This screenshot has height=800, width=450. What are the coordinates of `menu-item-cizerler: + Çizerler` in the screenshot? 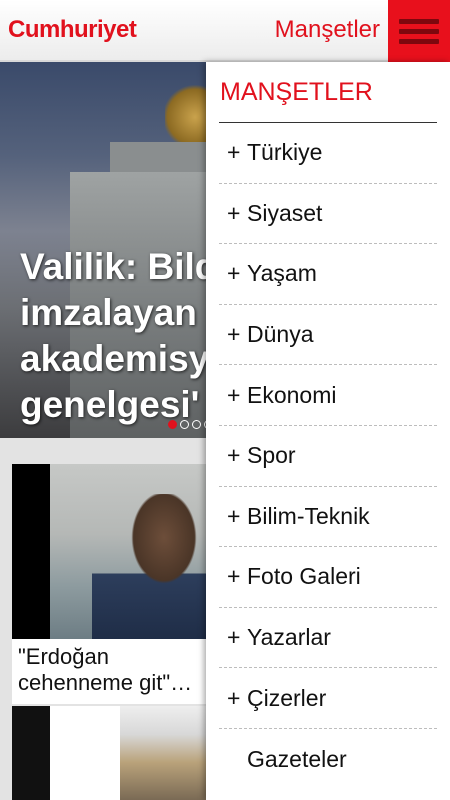 It's located at (328, 698).